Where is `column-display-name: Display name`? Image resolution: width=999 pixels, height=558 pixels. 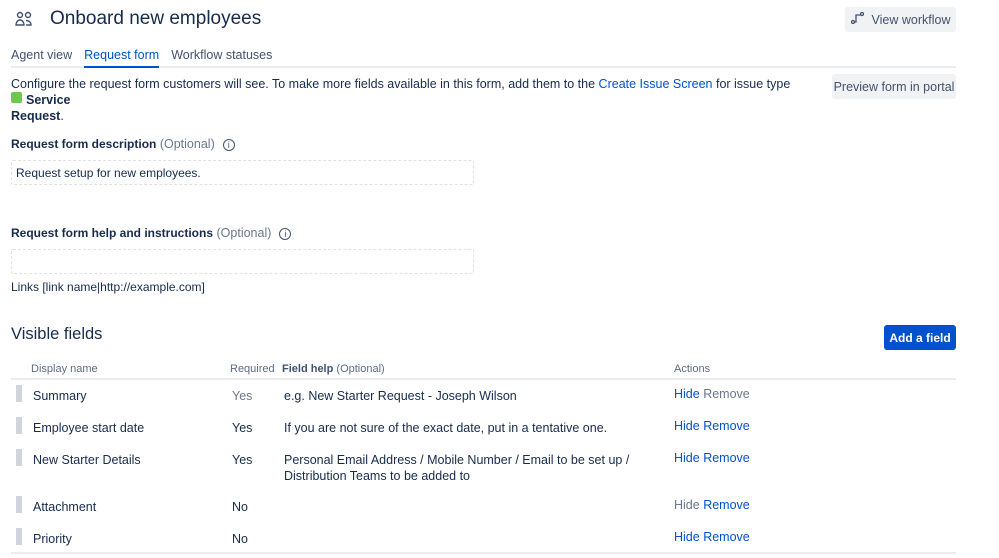
column-display-name: Display name is located at coordinates (64, 369).